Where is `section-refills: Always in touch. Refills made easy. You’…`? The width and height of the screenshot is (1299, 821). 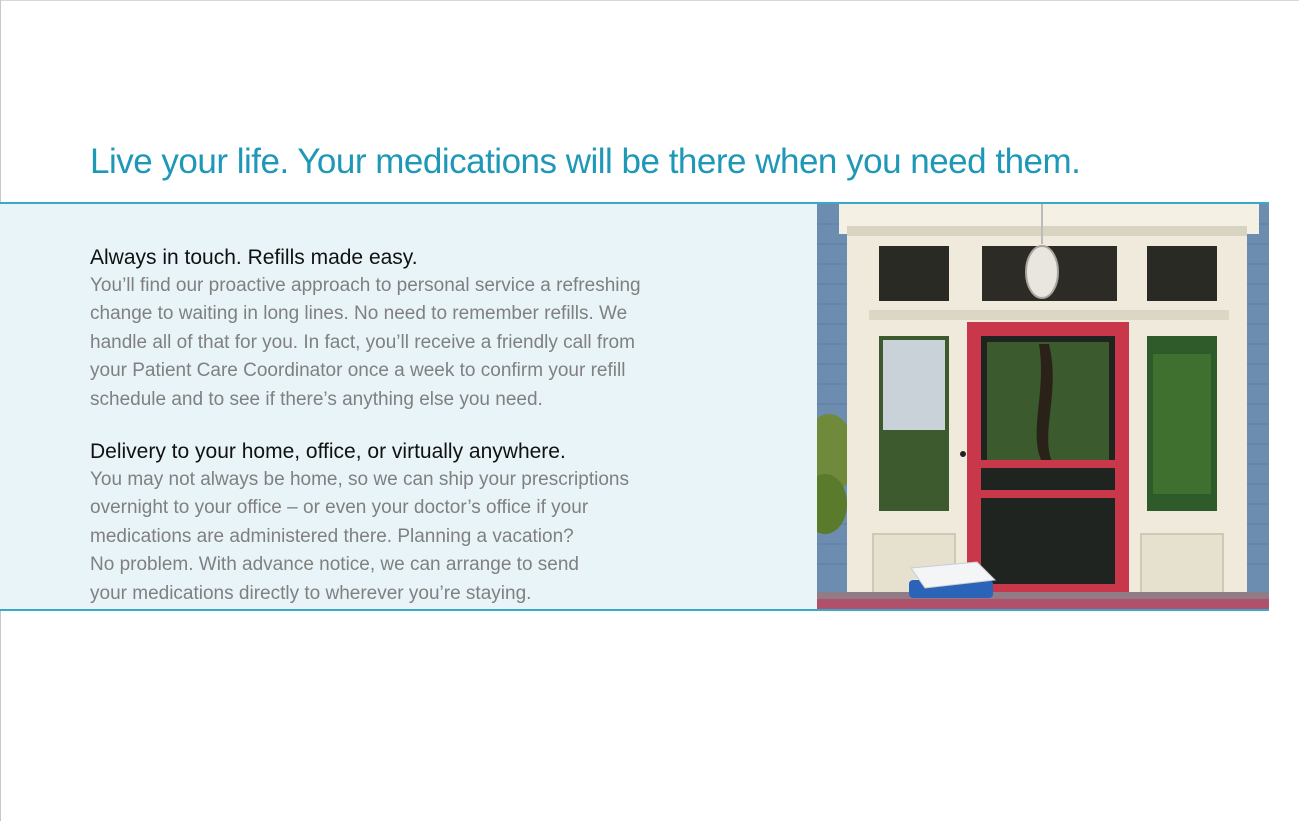 section-refills: Always in touch. Refills made easy. You’… is located at coordinates (450, 329).